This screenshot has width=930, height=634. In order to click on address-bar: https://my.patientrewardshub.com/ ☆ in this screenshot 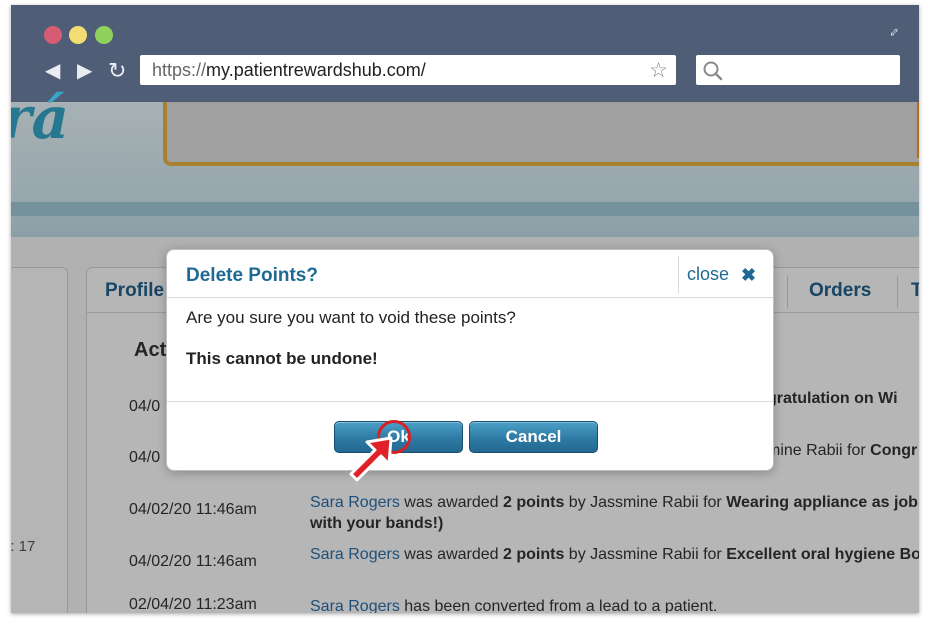, I will do `click(408, 70)`.